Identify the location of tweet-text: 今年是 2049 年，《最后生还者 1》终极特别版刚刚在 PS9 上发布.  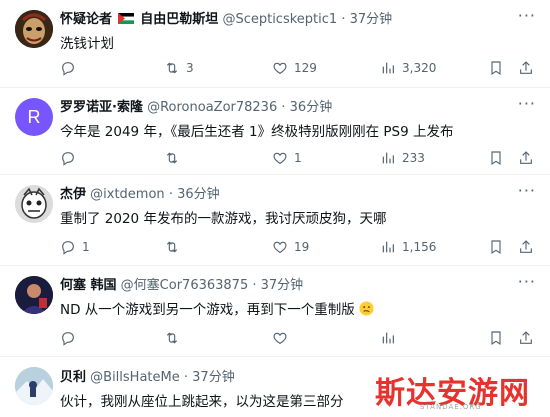
(257, 132).